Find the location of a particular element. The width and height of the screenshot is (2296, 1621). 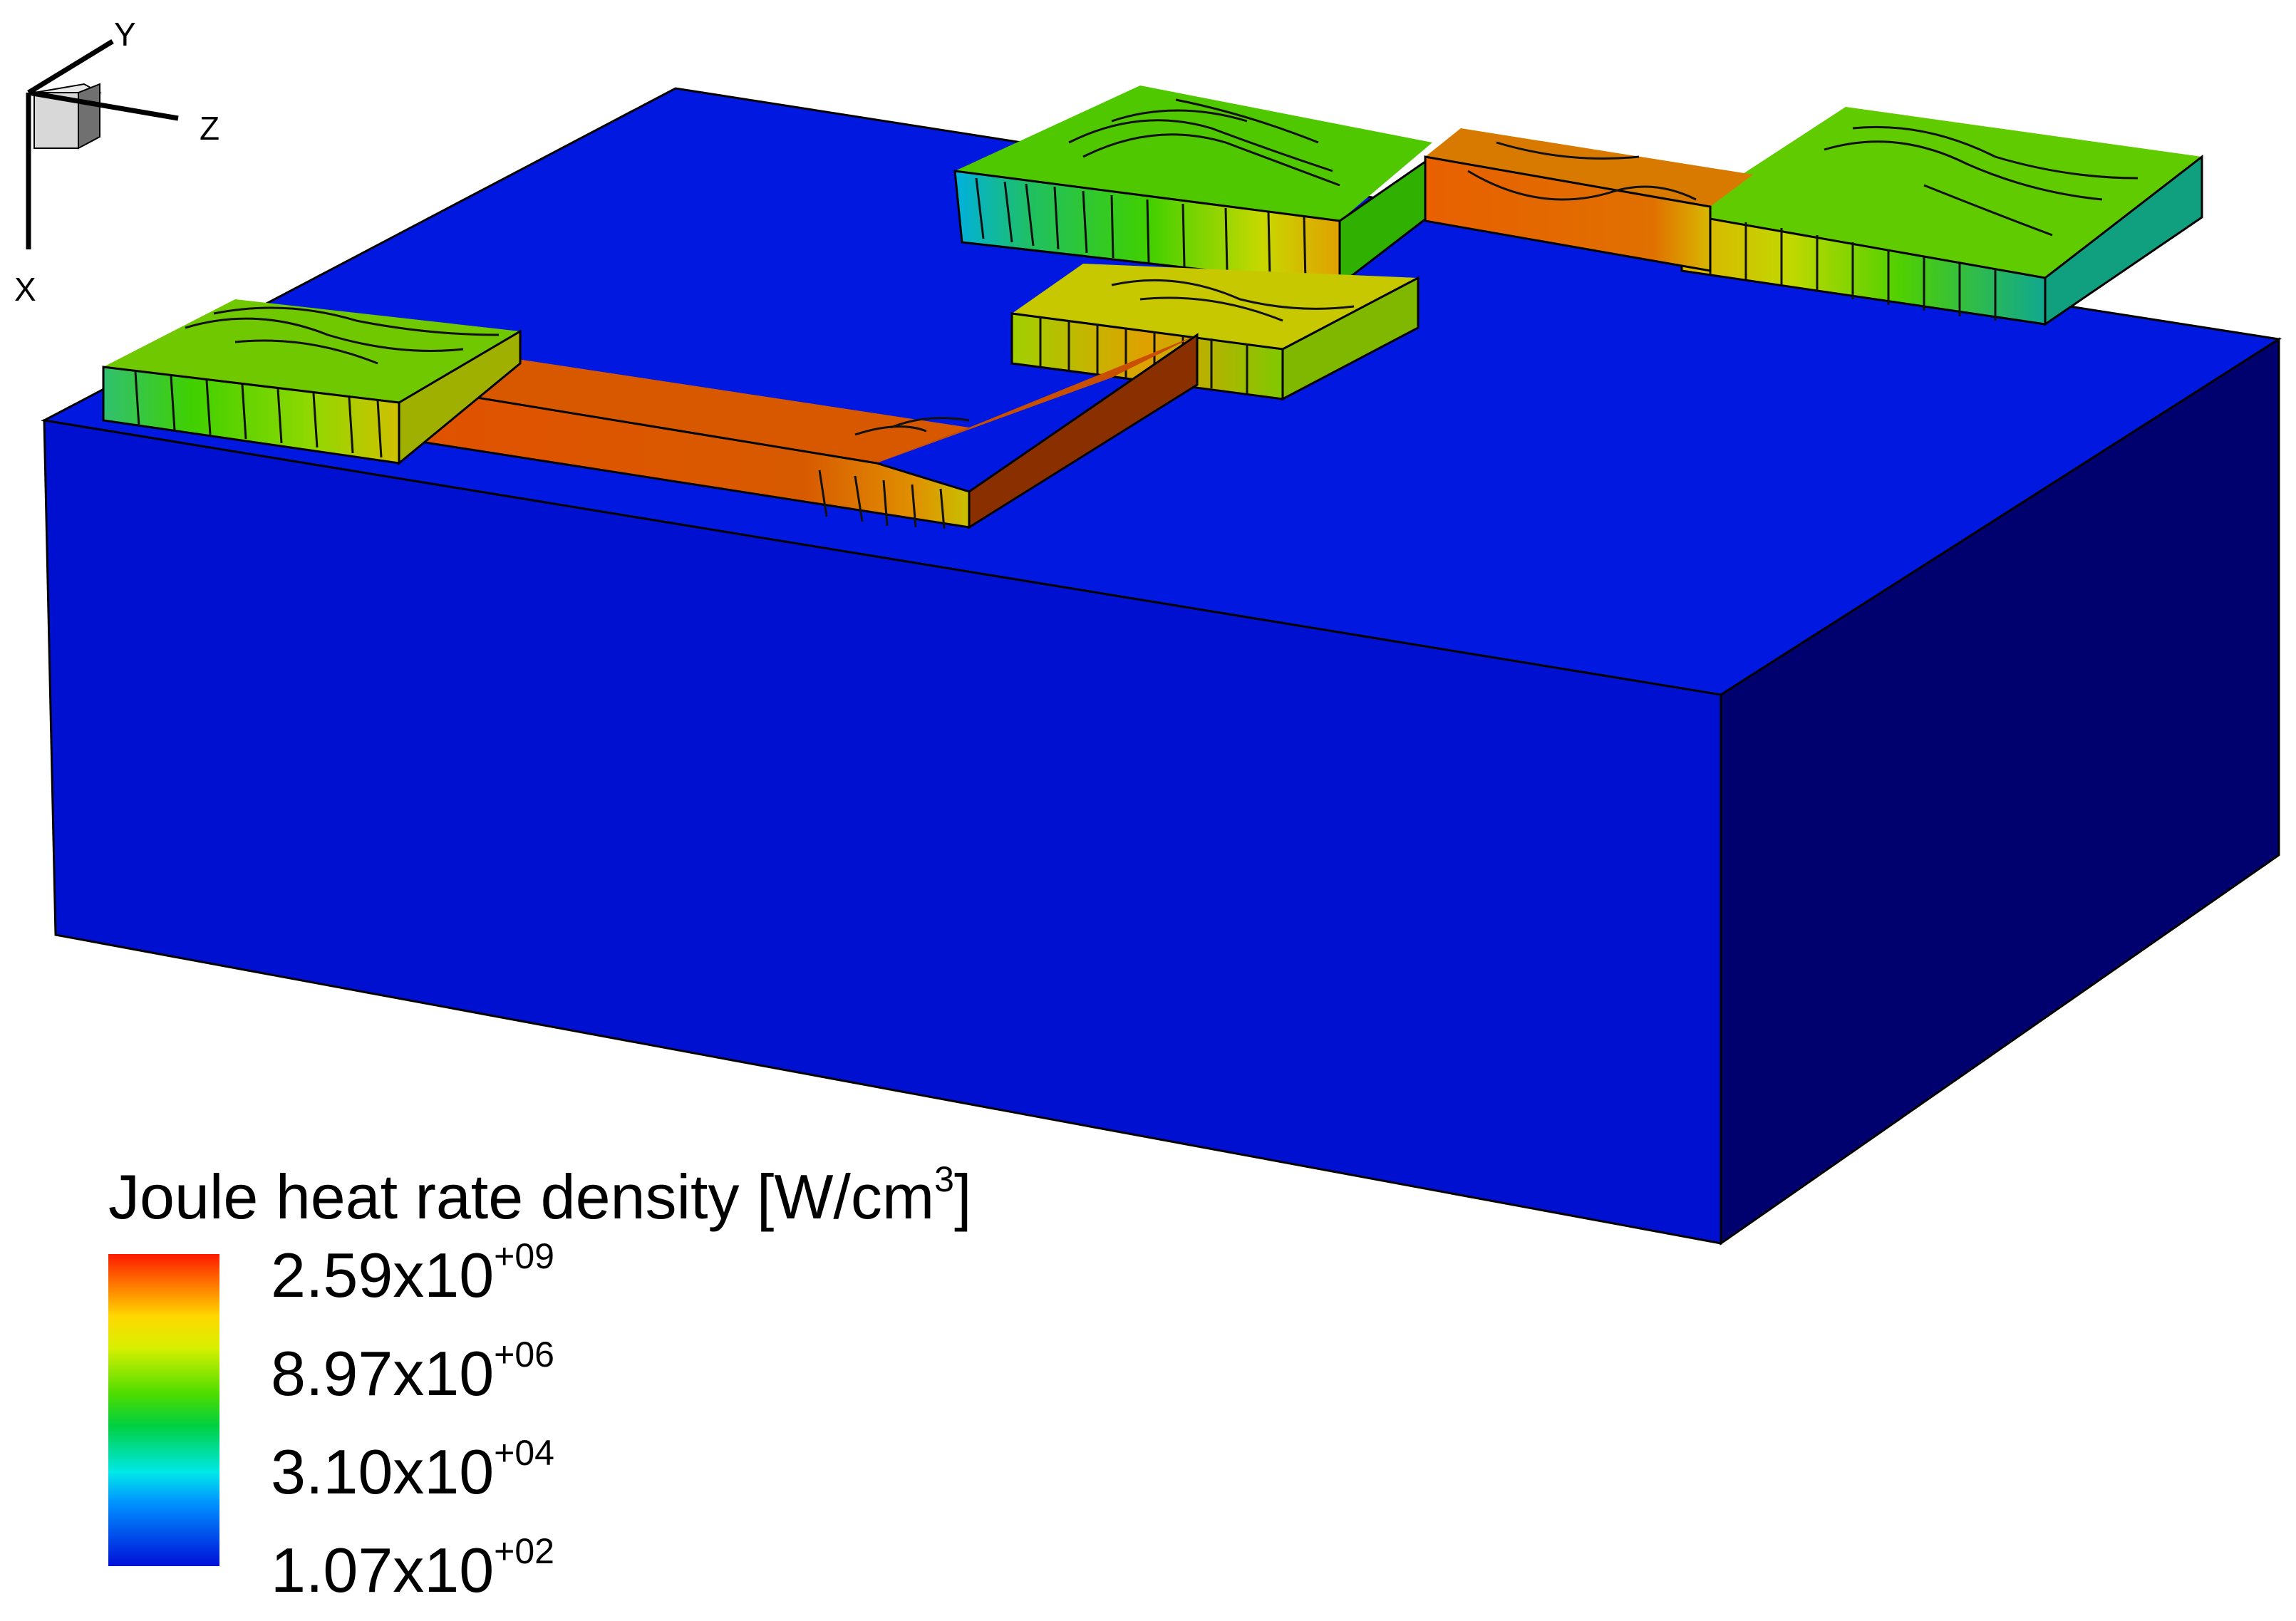

legend-title: Joule heat rate density [W/cm3] is located at coordinates (539, 1195).